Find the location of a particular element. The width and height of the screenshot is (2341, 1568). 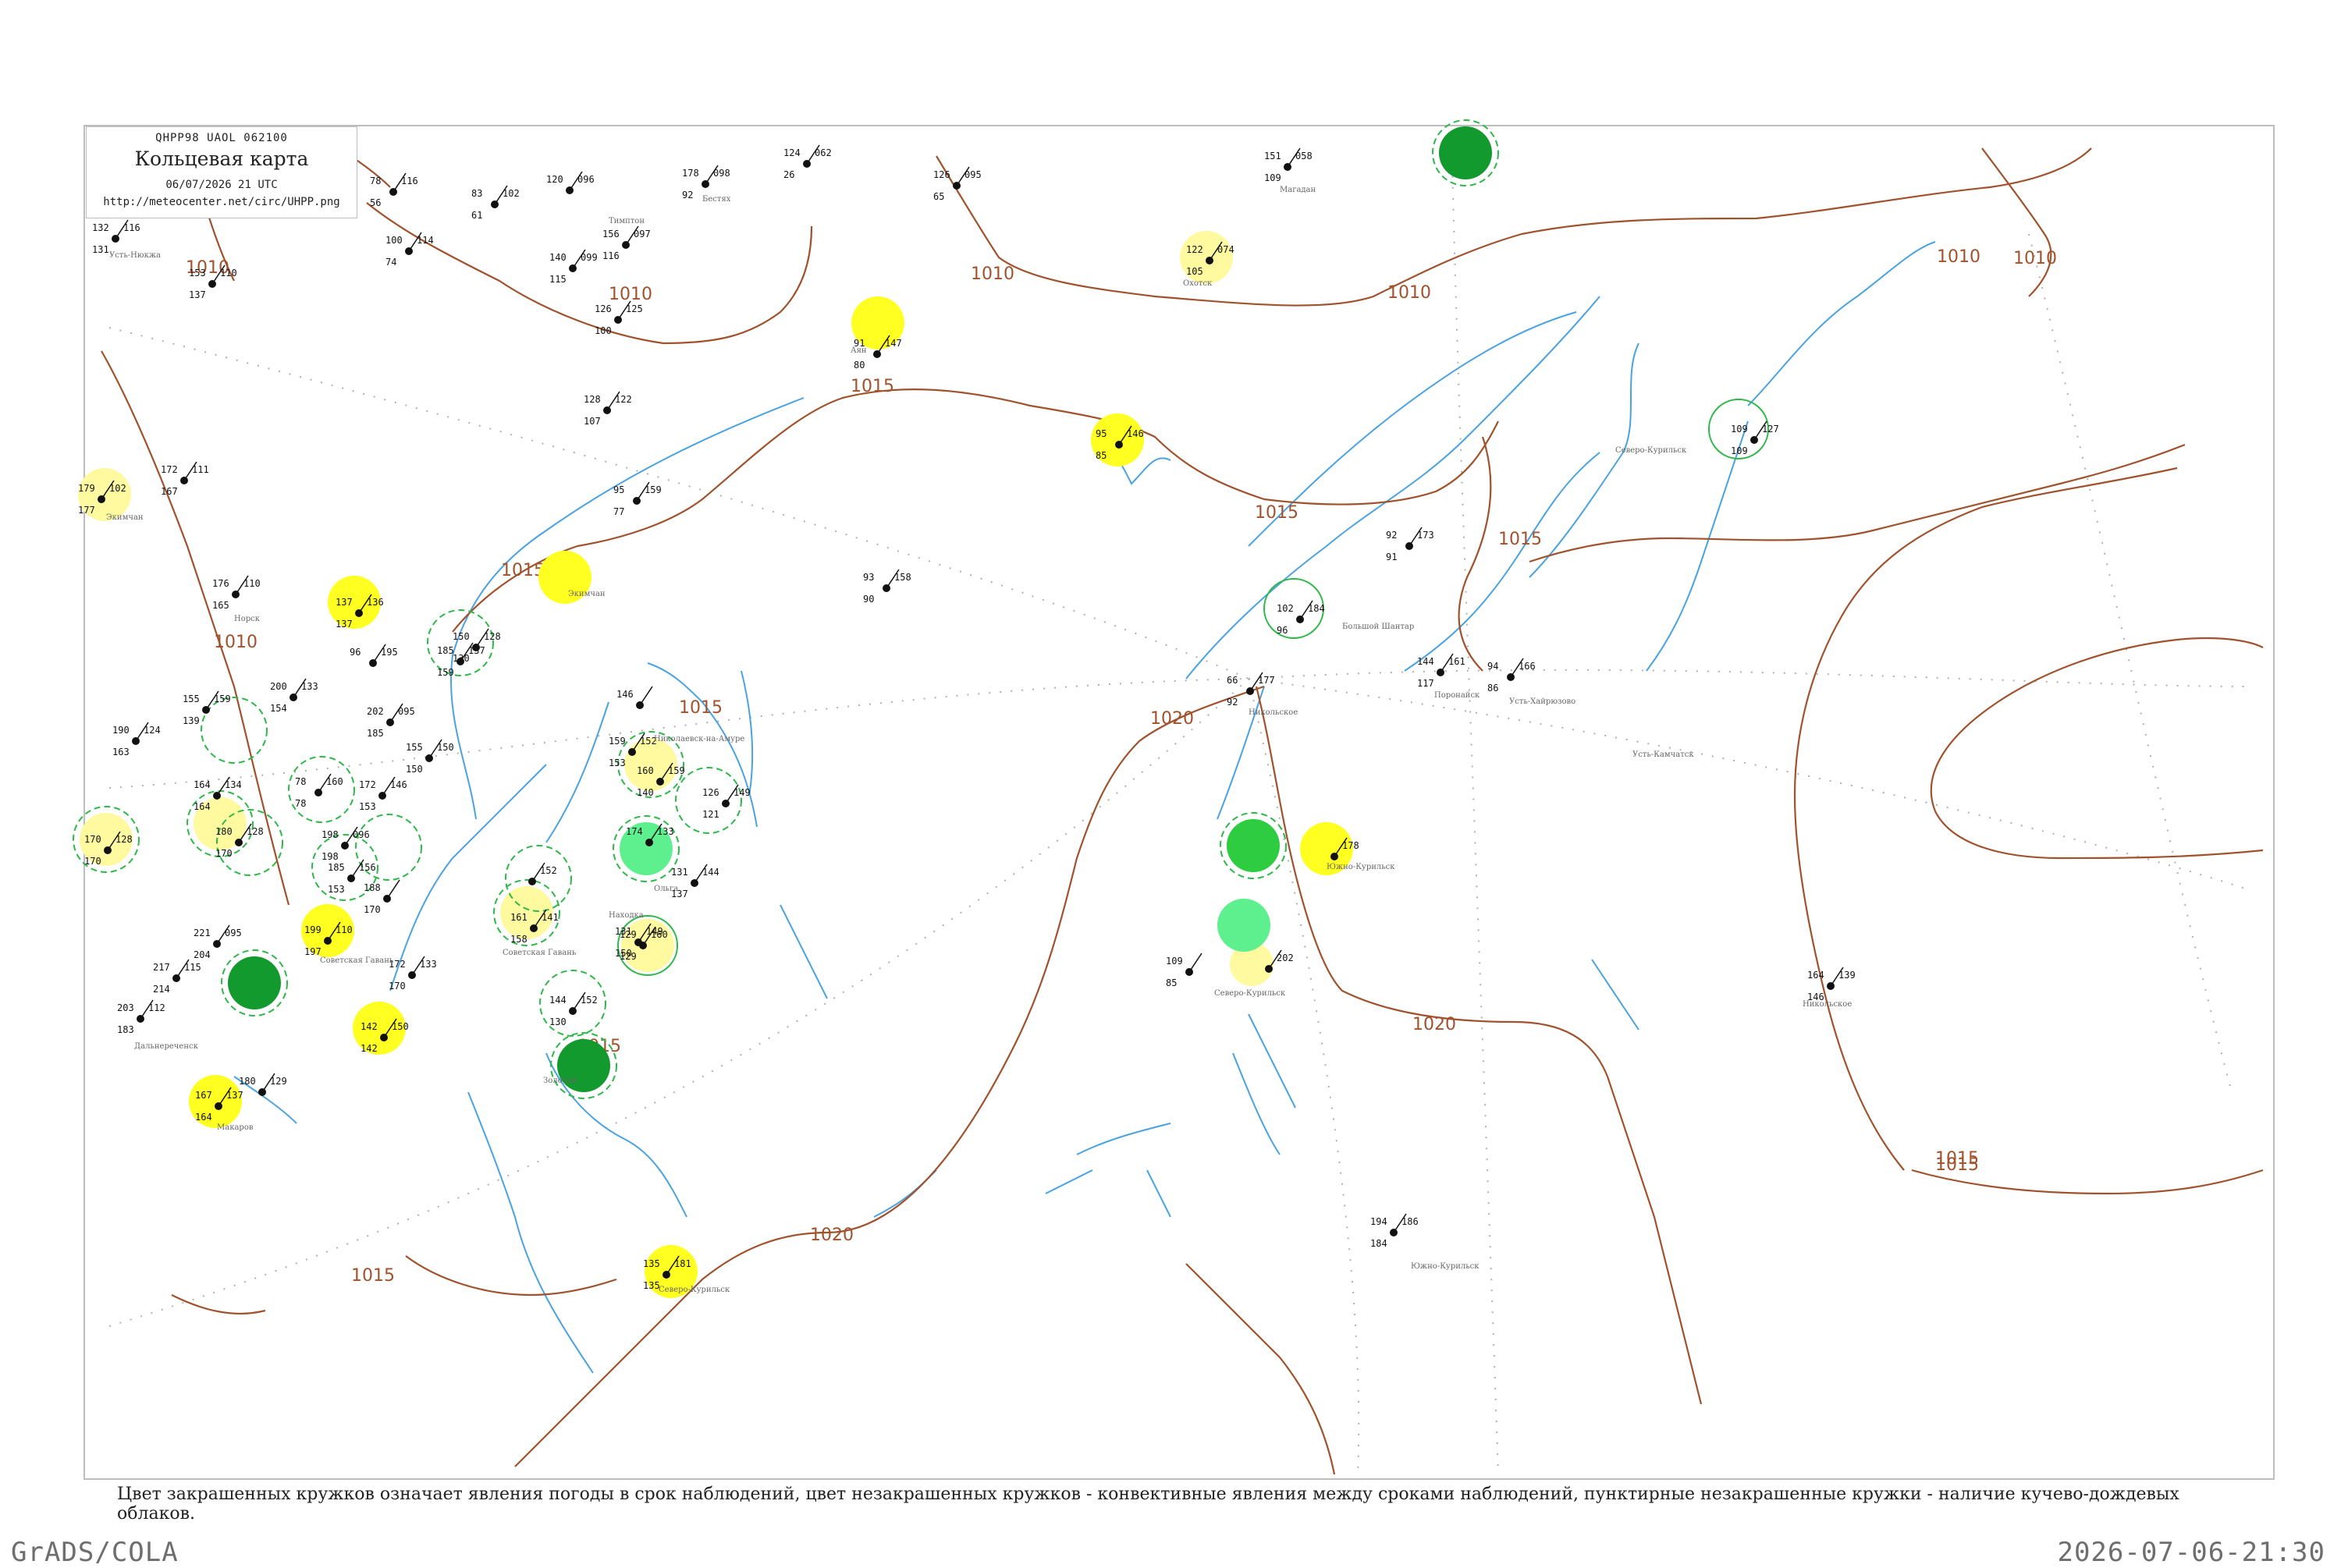

station-pressure: 133 is located at coordinates (309, 687).